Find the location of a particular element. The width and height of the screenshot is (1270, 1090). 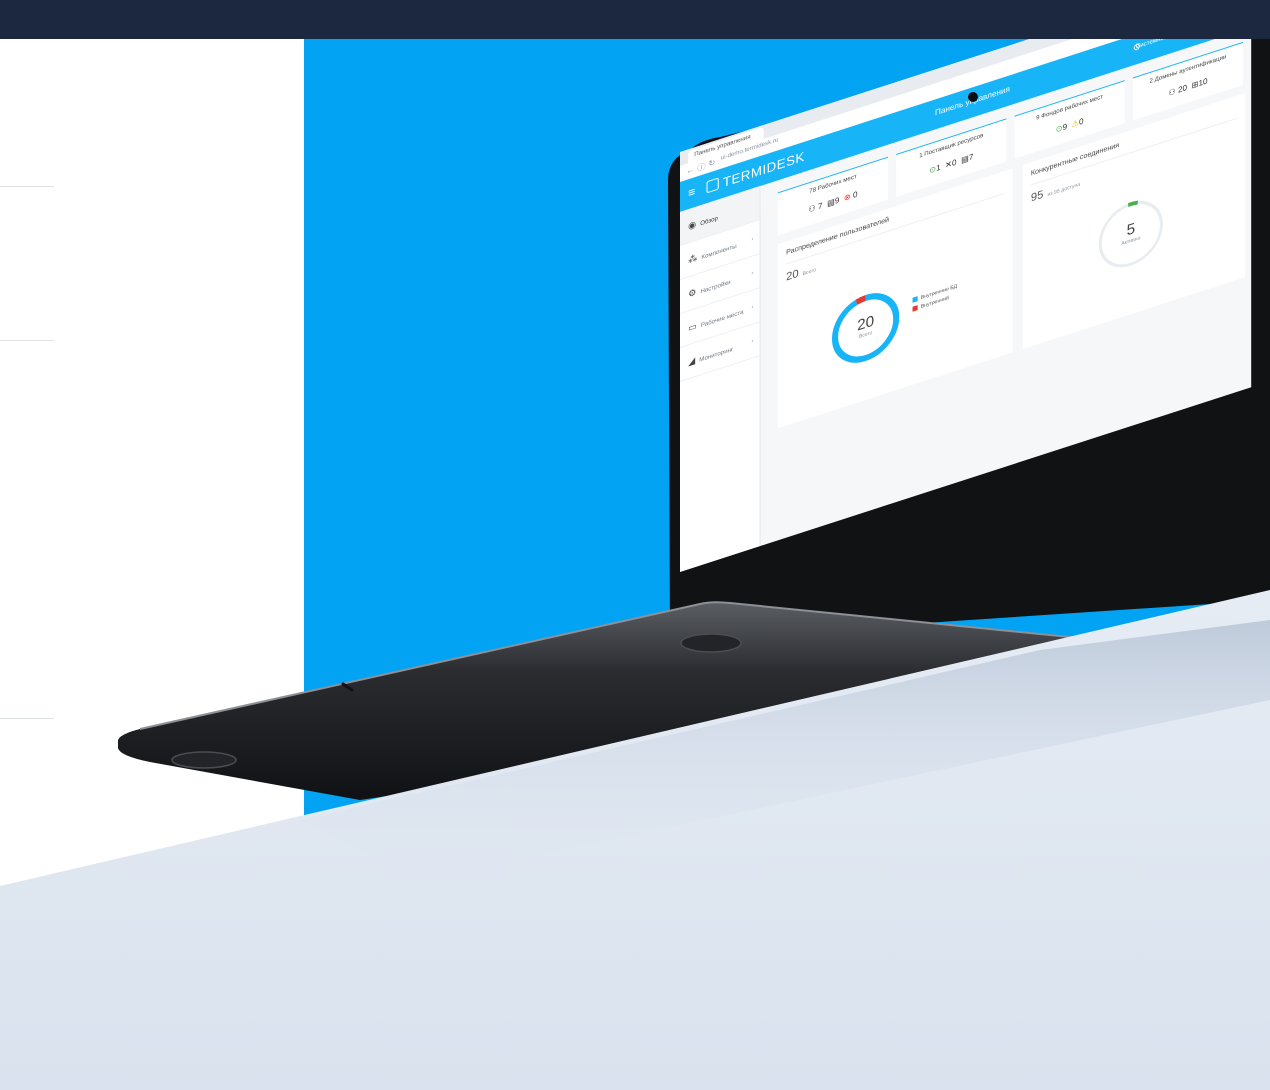

laptop-base is located at coordinates (609, 700).